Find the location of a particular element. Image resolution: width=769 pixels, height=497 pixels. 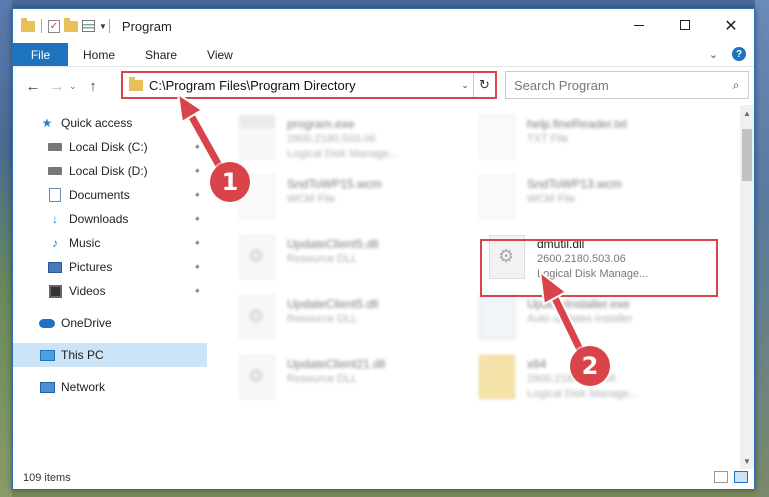

sidebar-item-downloads: ↓ Downloads ✦ is located at coordinates (110, 219).